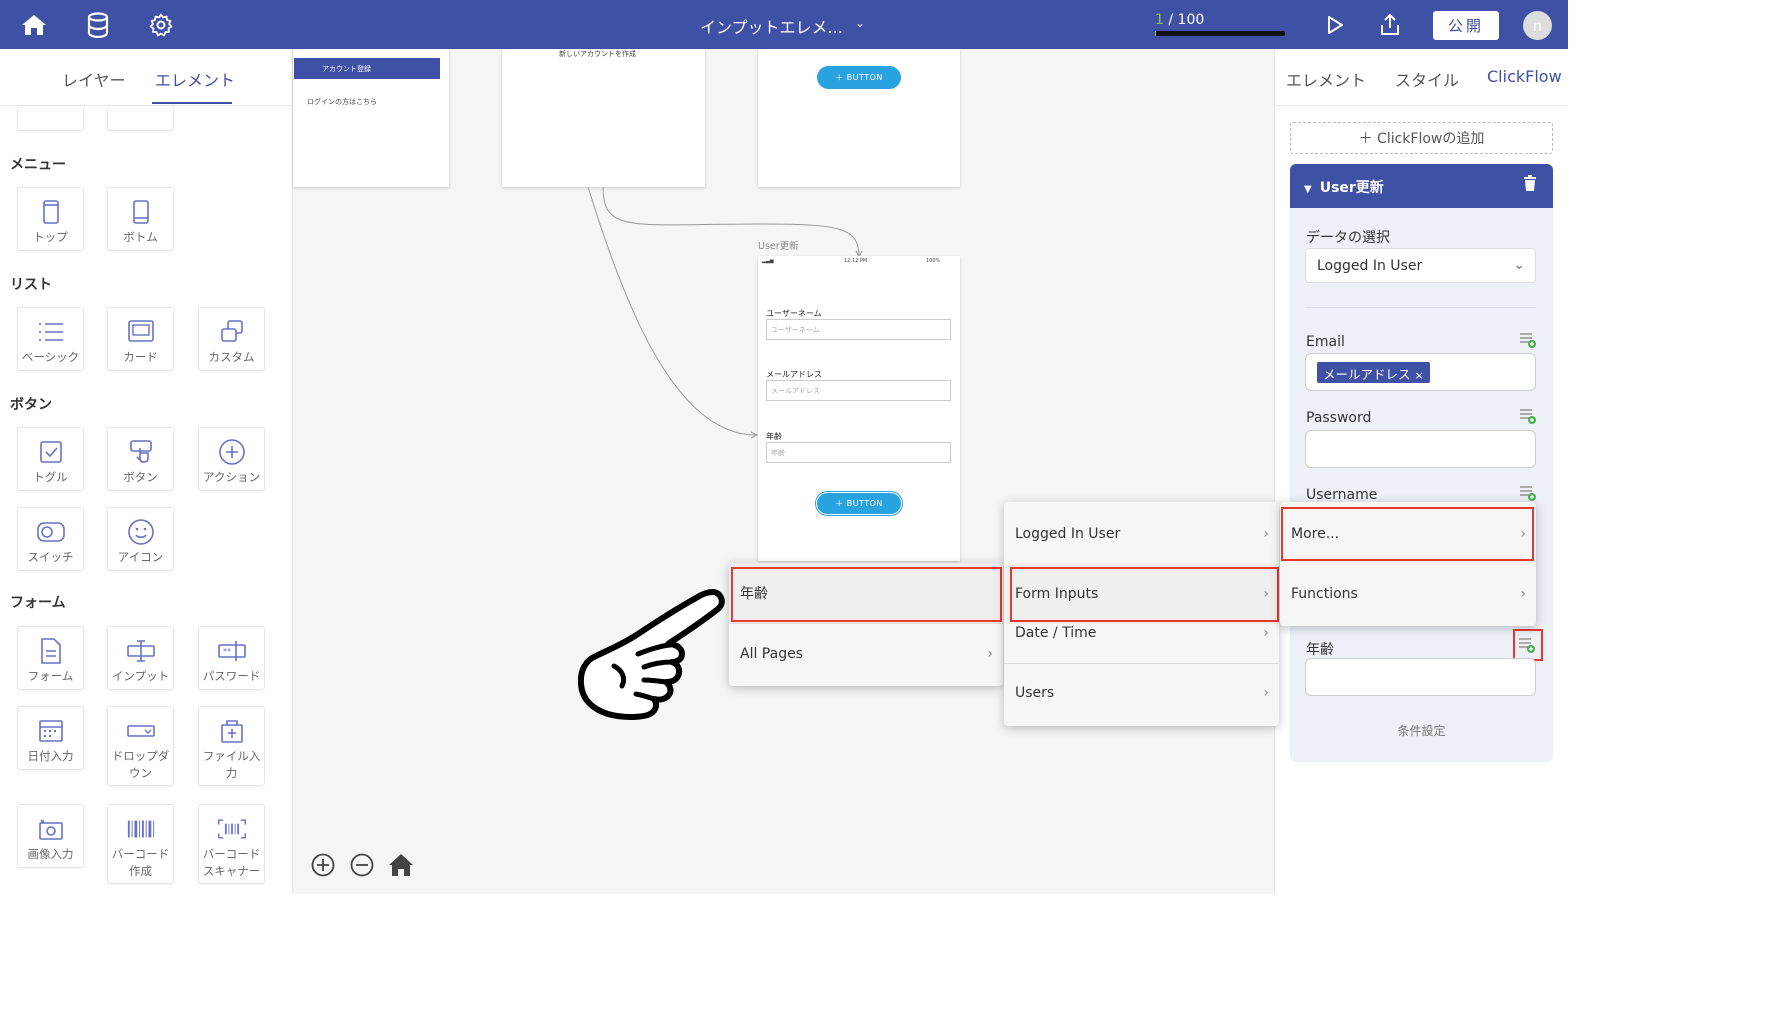  I want to click on menu-item-label: Logged In User, so click(1068, 534).